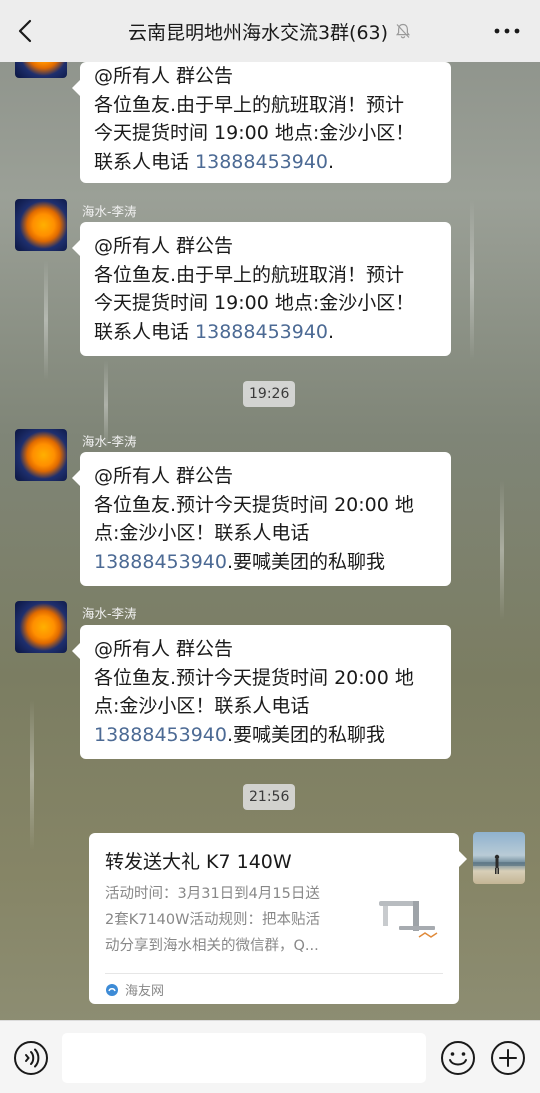  What do you see at coordinates (274, 973) in the screenshot?
I see `card-divider` at bounding box center [274, 973].